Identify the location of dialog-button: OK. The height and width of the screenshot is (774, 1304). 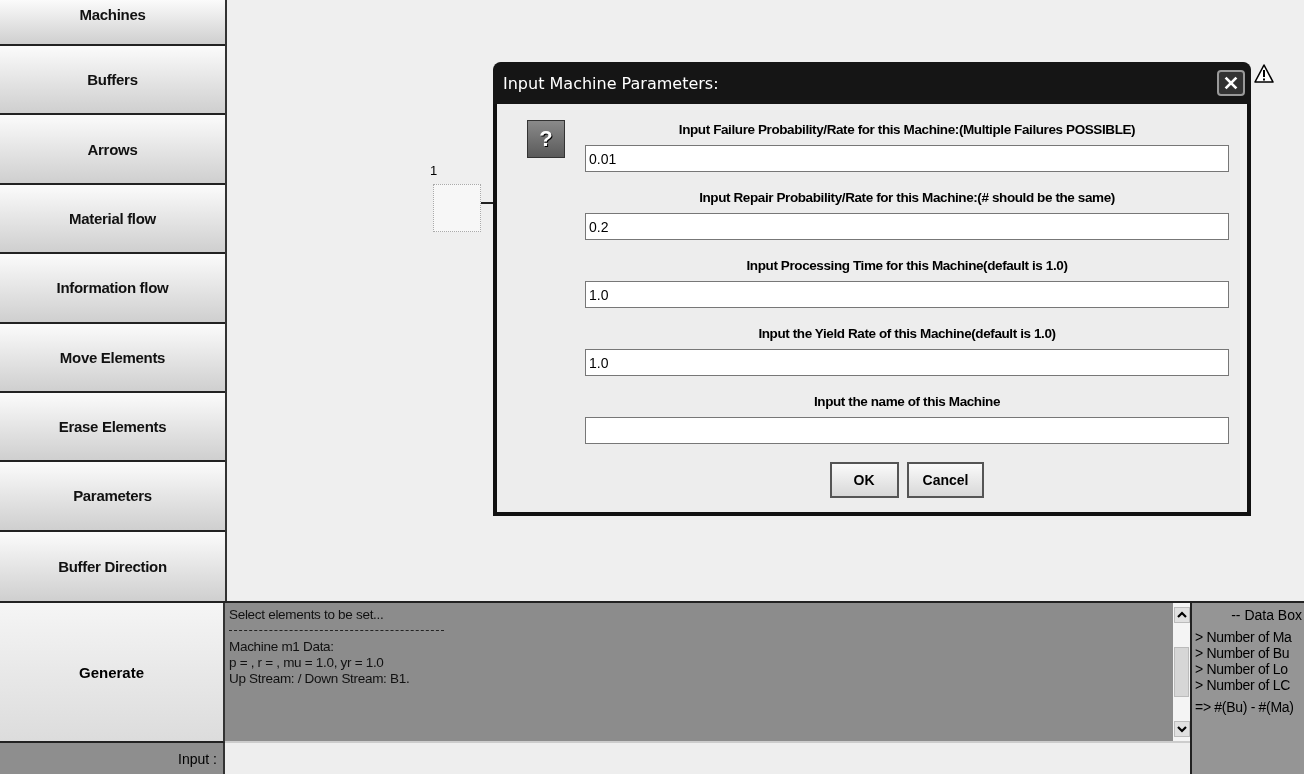
(864, 480).